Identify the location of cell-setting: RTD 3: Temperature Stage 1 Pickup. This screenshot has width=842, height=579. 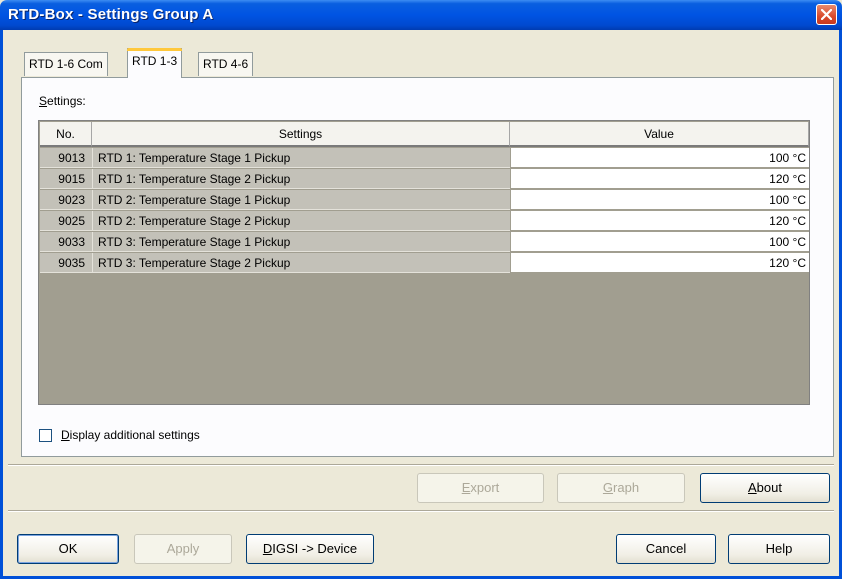
(301, 242).